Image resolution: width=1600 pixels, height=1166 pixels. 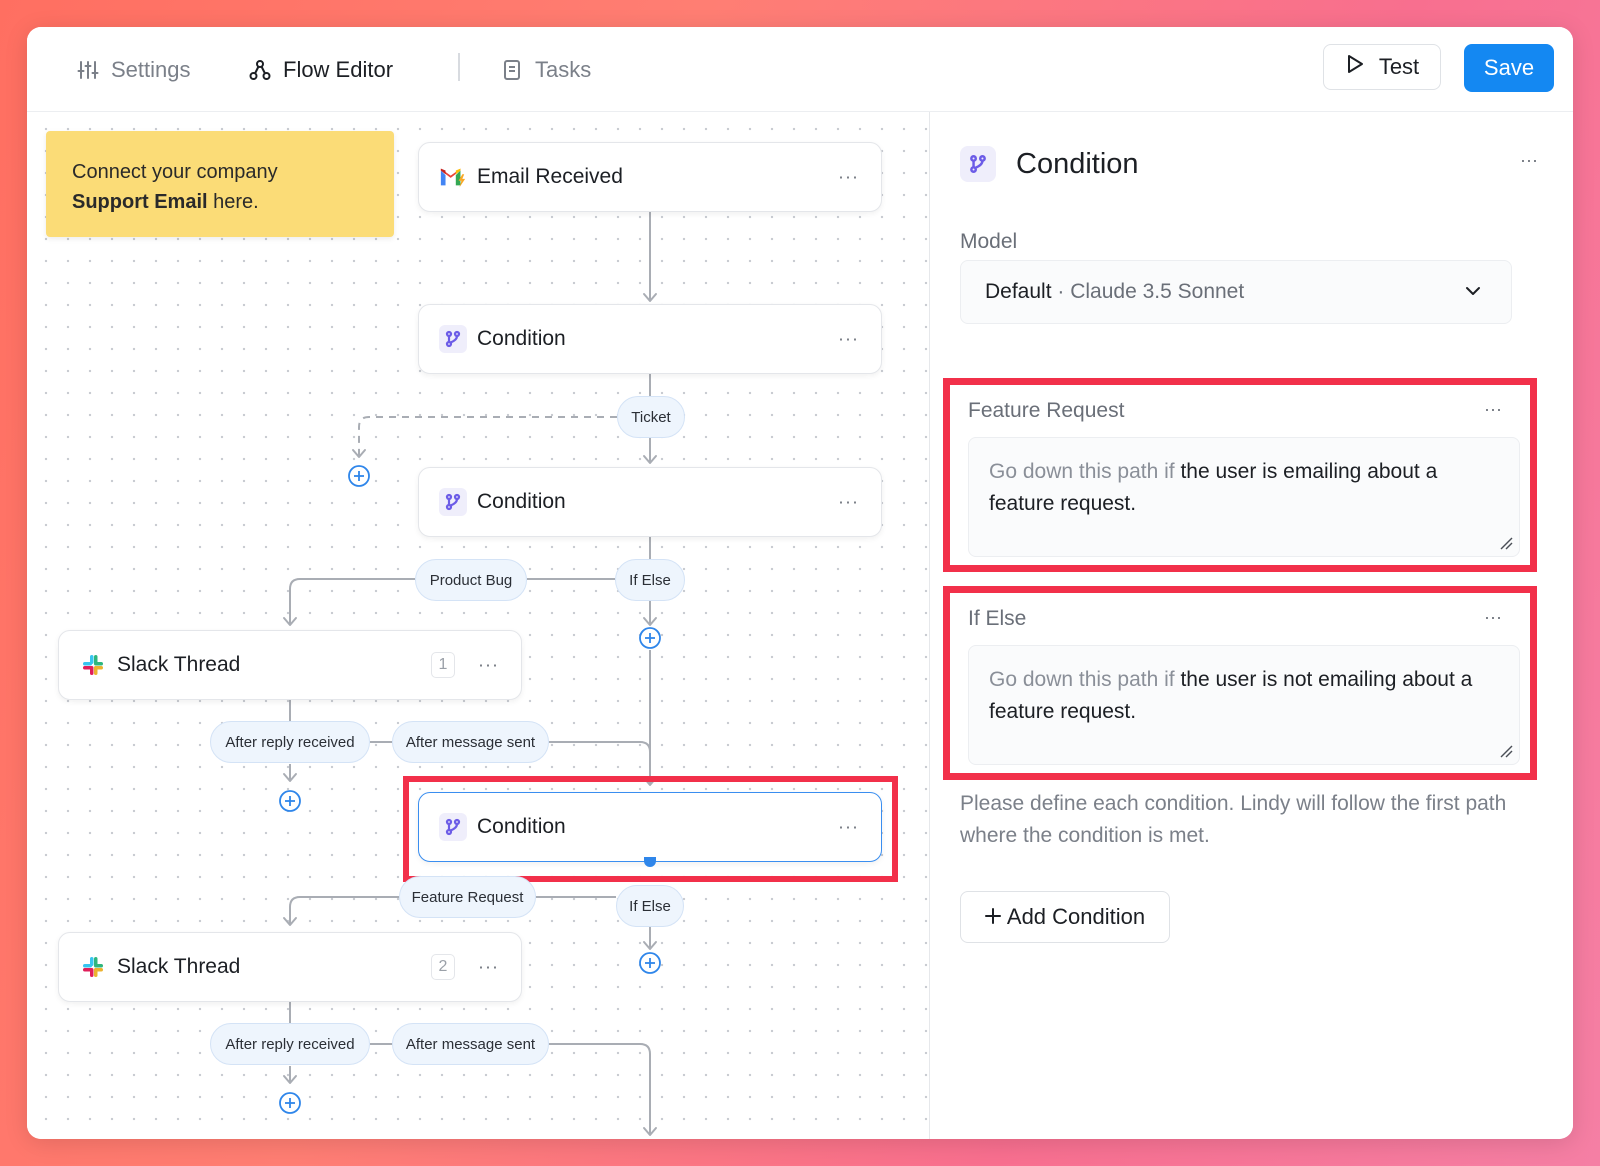 What do you see at coordinates (1157, 291) in the screenshot?
I see `model-name: Claude 3.5 Sonnet` at bounding box center [1157, 291].